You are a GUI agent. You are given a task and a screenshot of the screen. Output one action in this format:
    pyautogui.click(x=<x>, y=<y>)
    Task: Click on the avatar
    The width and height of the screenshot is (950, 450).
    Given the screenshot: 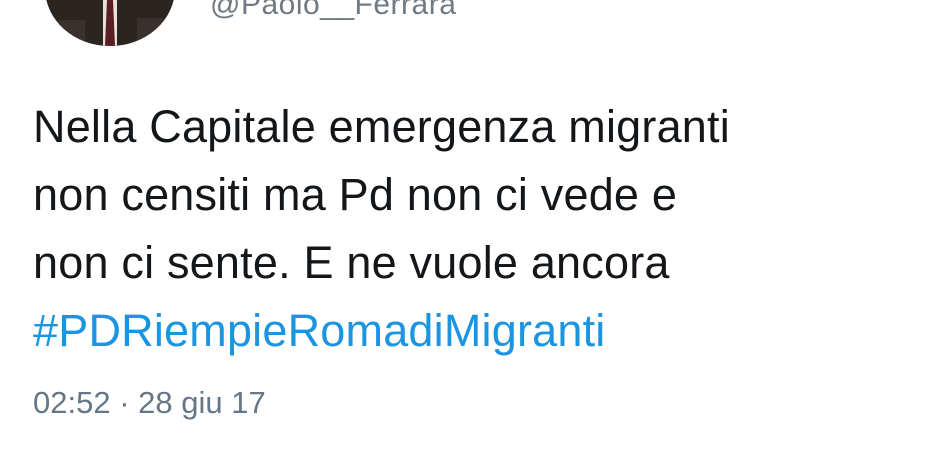 What is the action you would take?
    pyautogui.click(x=110, y=23)
    